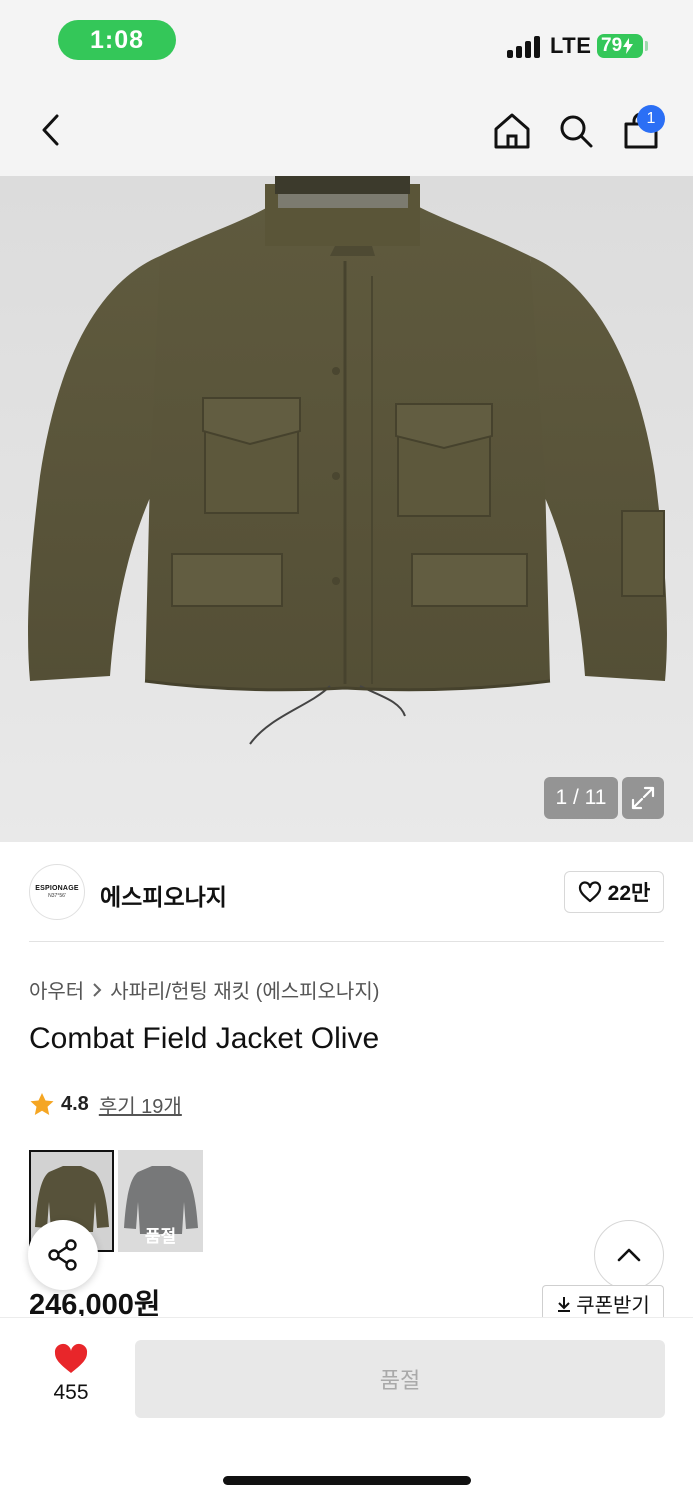  I want to click on breadcrumb-category: 아우터, so click(56, 989).